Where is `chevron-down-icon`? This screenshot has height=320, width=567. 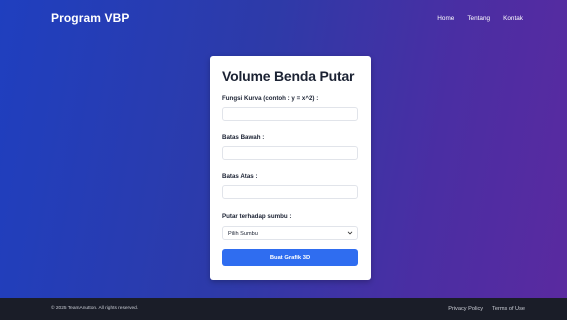
chevron-down-icon is located at coordinates (350, 233).